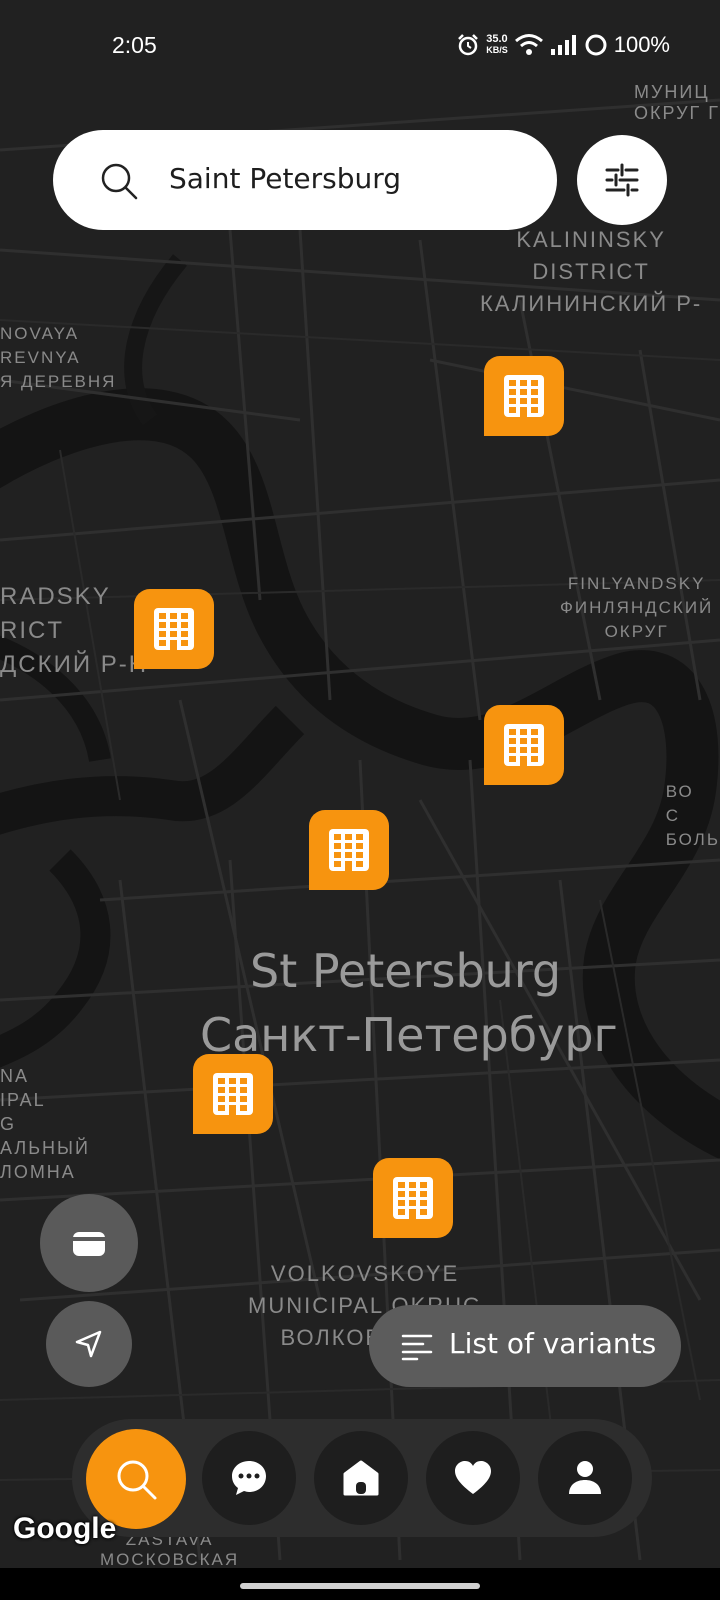  I want to click on map-label-line: RICT, so click(32, 630).